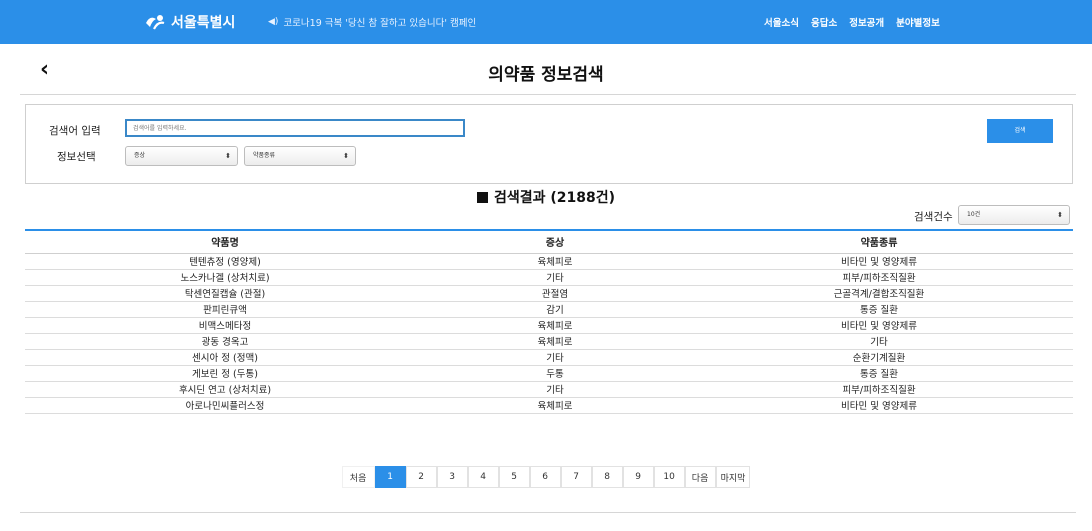 The image size is (1092, 531). Describe the element at coordinates (225, 341) in the screenshot. I see `drug-name-cell: 광동 경옥고` at that location.